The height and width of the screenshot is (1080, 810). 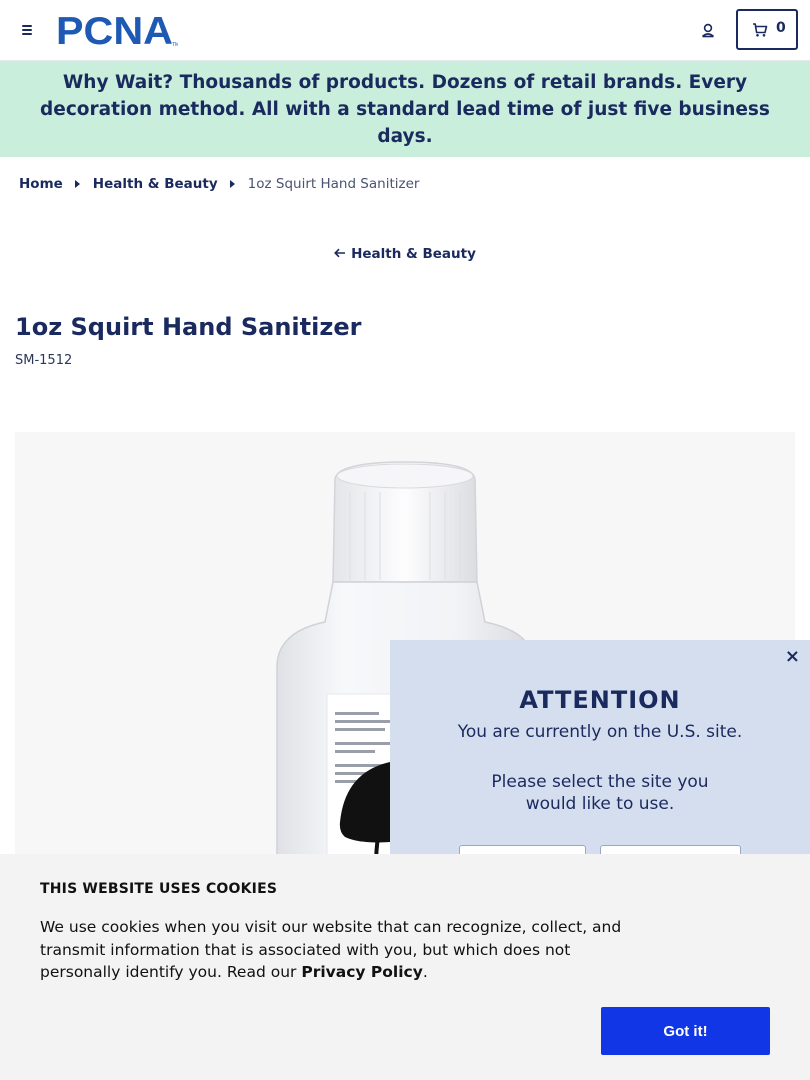 I want to click on account-icon, so click(x=708, y=31).